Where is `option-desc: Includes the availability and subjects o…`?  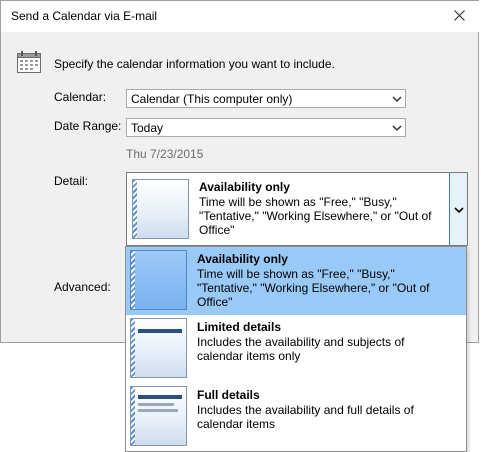 option-desc: Includes the availability and subjects o… is located at coordinates (301, 349).